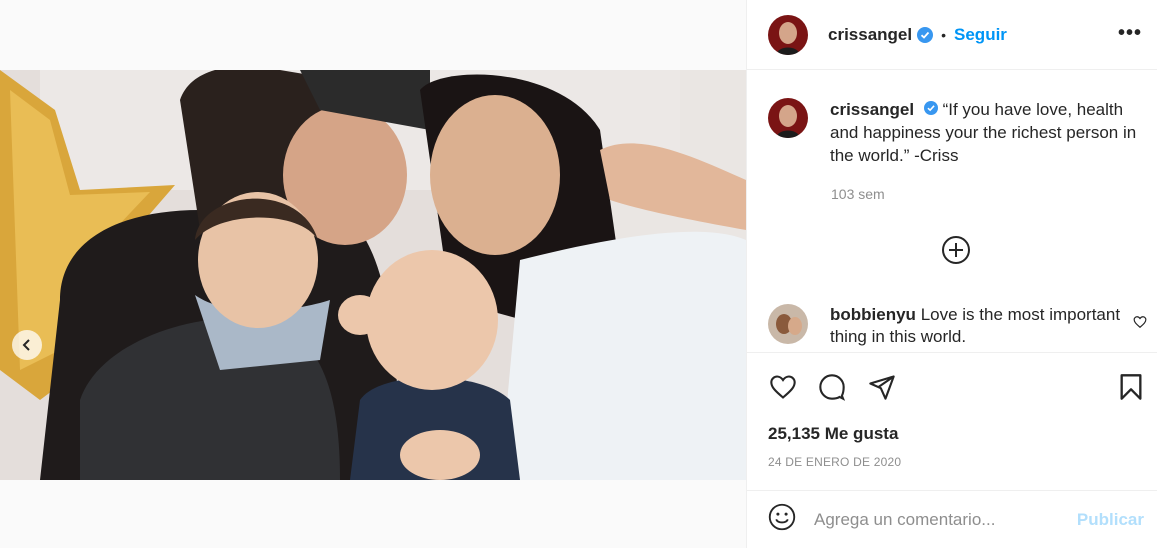 This screenshot has height=548, width=1157. What do you see at coordinates (939, 519) in the screenshot?
I see `comment-input` at bounding box center [939, 519].